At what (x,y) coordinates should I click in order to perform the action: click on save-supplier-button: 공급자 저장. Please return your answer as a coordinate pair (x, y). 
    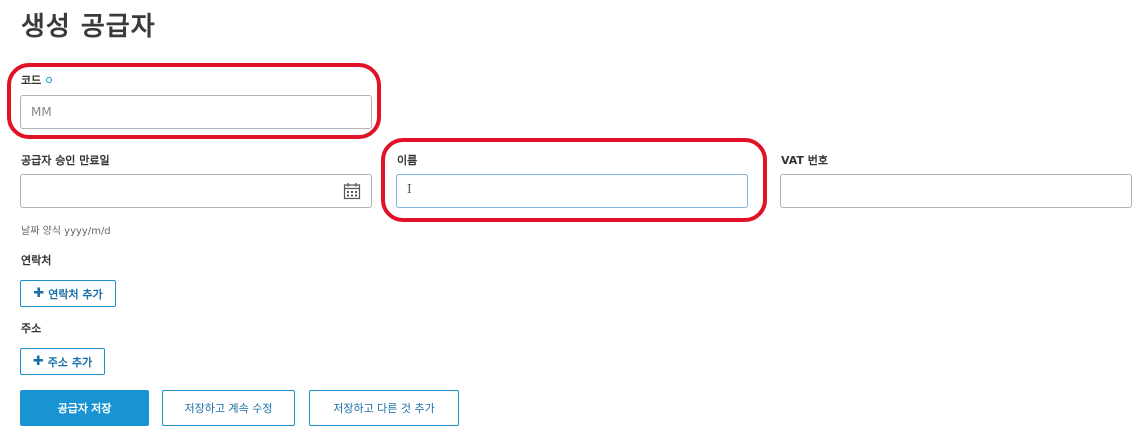
    Looking at the image, I should click on (84, 408).